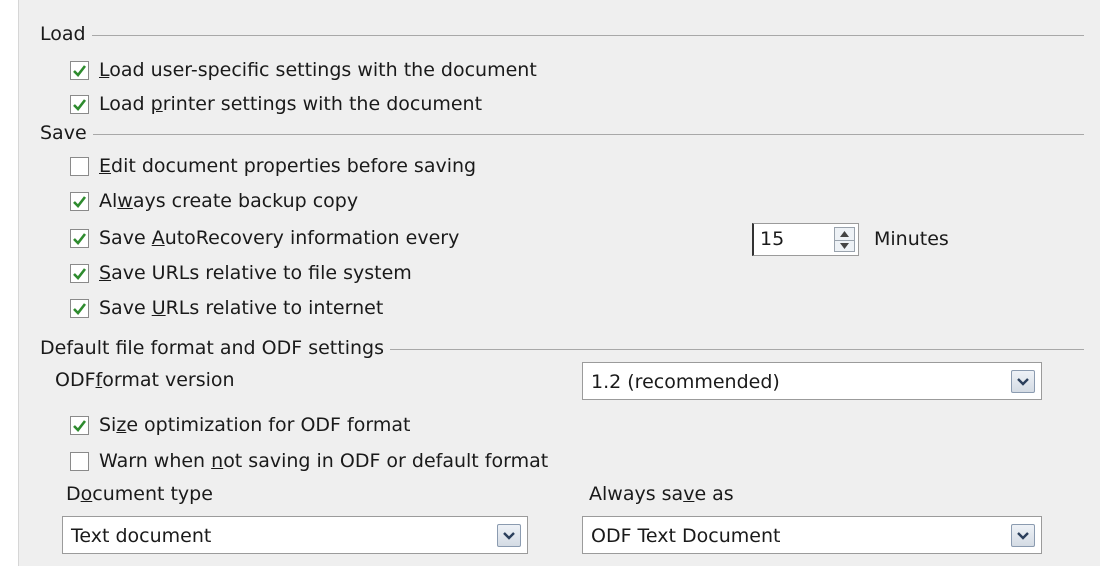  What do you see at coordinates (255, 273) in the screenshot?
I see `urls-file-system-label: Save URLs relative to file system` at bounding box center [255, 273].